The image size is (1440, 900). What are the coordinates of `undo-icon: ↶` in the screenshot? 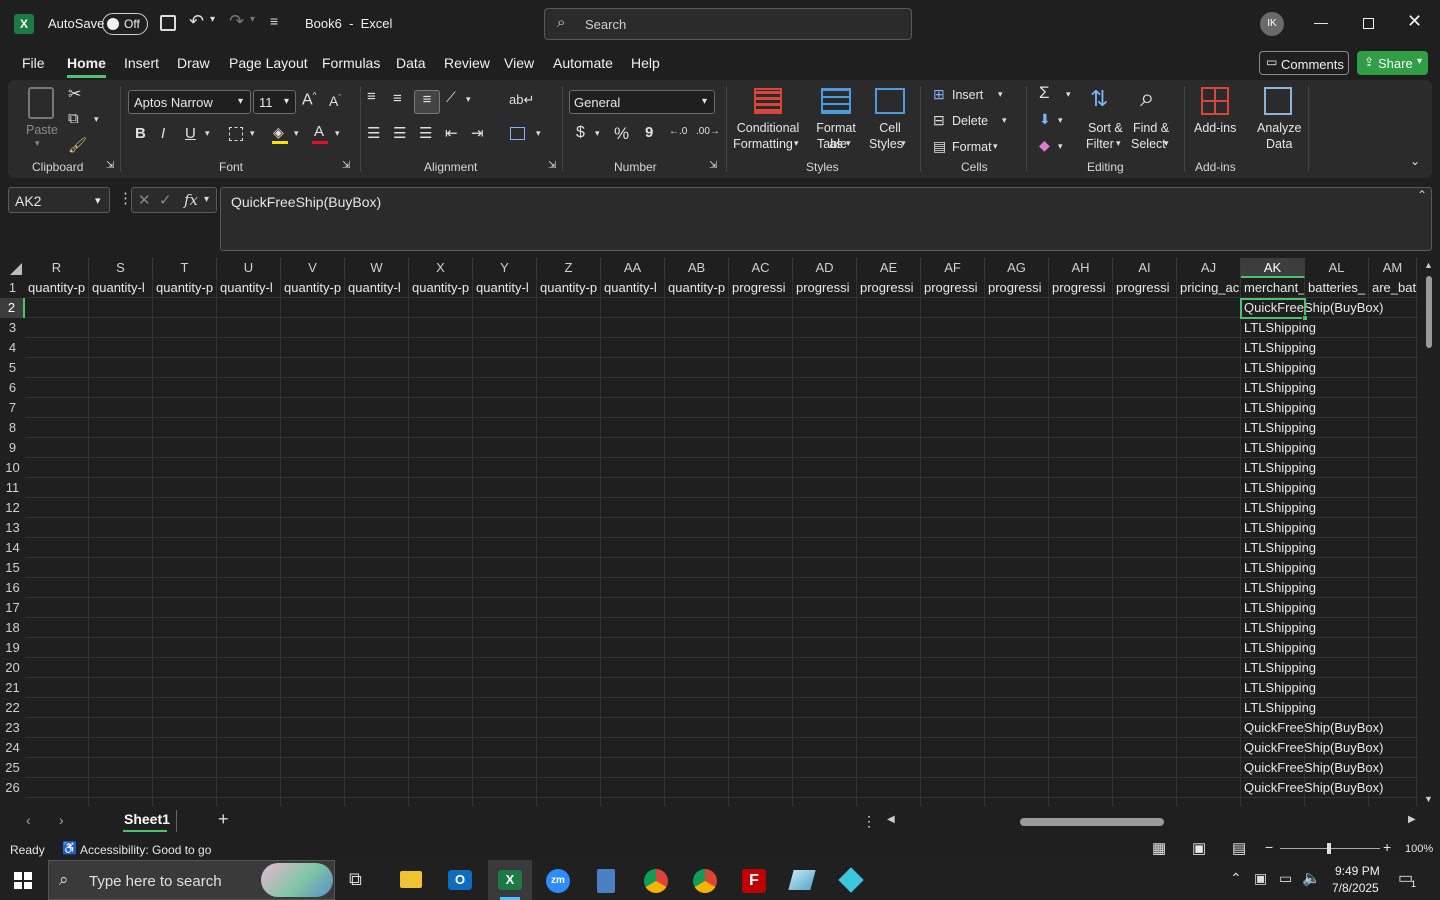 It's located at (196, 21).